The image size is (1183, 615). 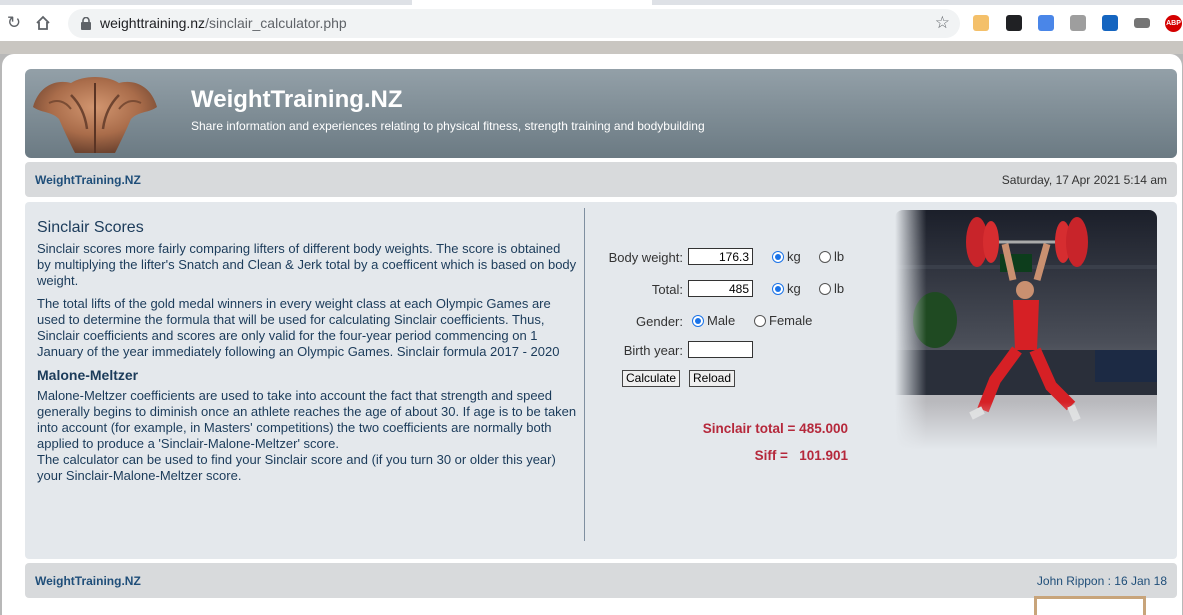 What do you see at coordinates (942, 23) in the screenshot?
I see `bookmark-star-icon: ☆` at bounding box center [942, 23].